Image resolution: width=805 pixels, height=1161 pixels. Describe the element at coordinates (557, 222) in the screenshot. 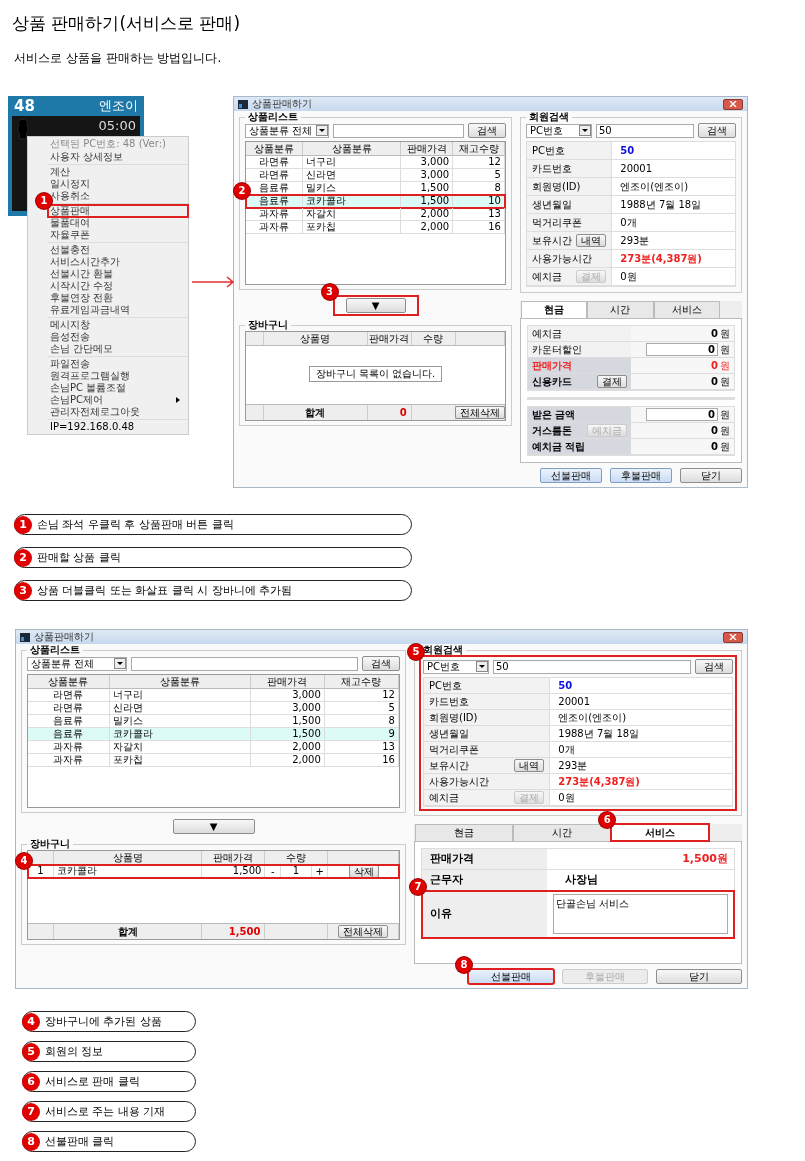

I see `field-label: 먹거리쿠폰` at that location.